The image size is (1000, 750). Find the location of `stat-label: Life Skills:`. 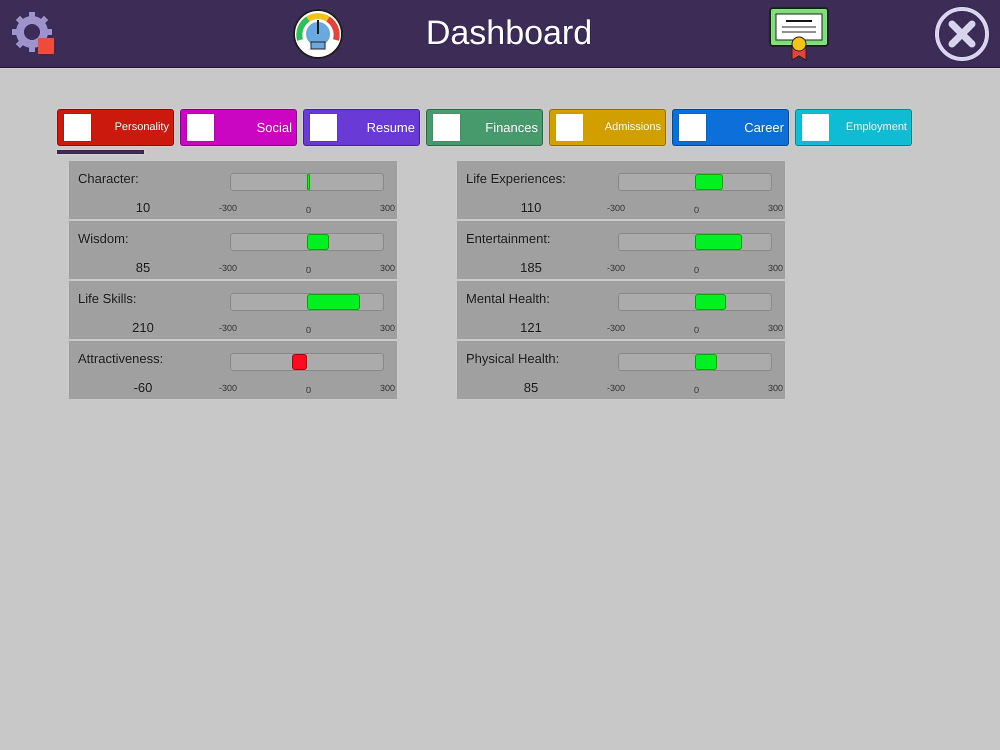

stat-label: Life Skills: is located at coordinates (107, 299).